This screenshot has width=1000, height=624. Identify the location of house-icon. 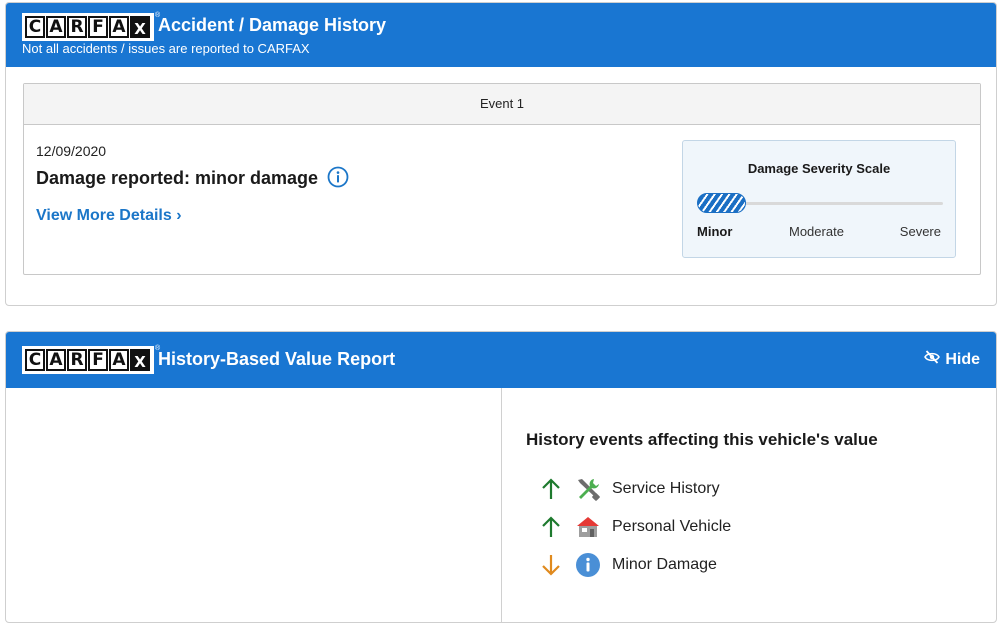
(588, 527).